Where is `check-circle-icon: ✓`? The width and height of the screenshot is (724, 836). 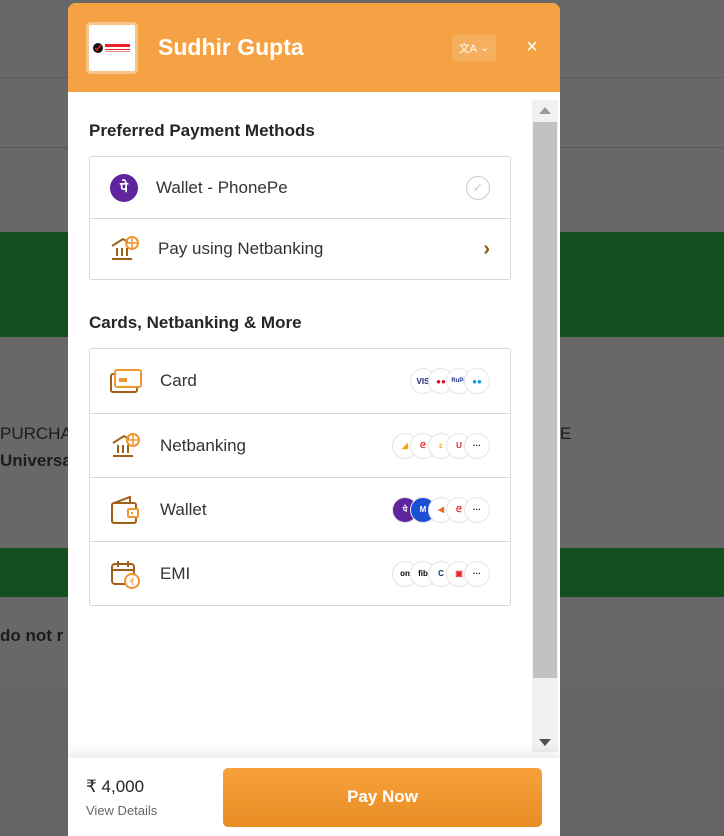
check-circle-icon: ✓ is located at coordinates (478, 187).